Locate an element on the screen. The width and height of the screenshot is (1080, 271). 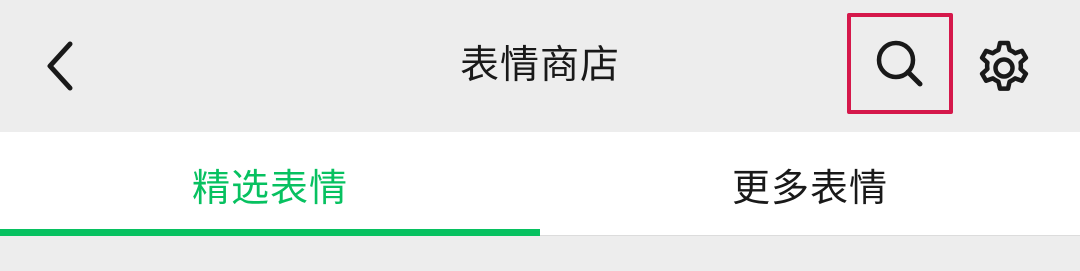
search-button is located at coordinates (900, 63).